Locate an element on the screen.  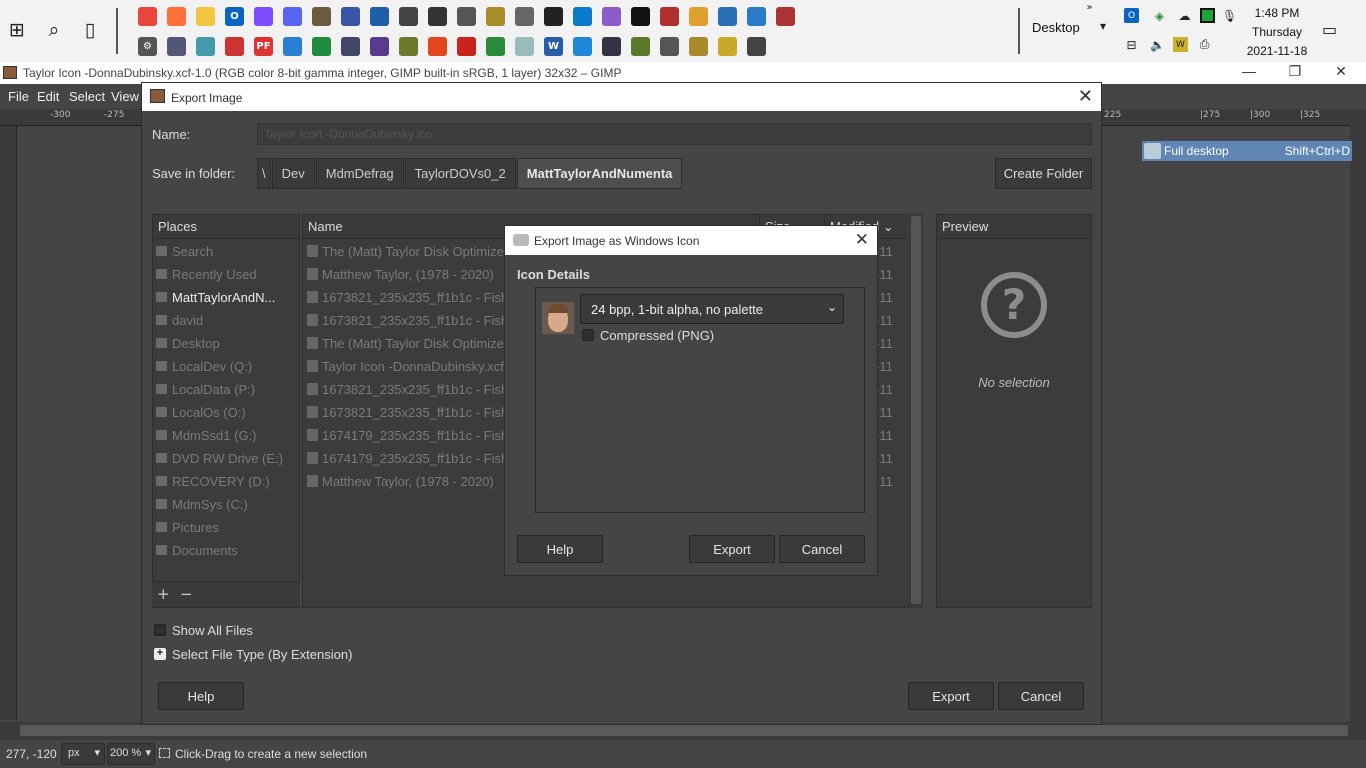
cloud-icon: ☁ is located at coordinates (1184, 15).